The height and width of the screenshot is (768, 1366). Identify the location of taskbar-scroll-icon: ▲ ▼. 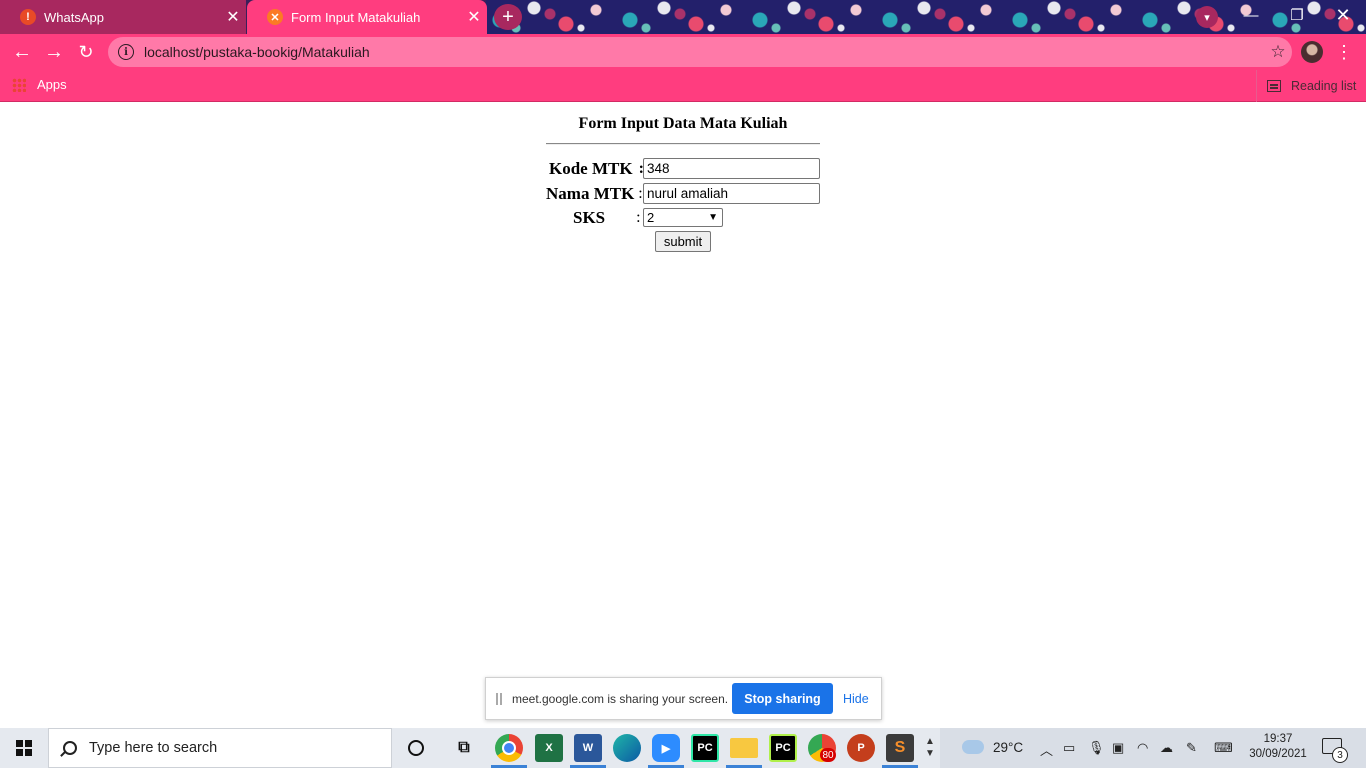
(930, 748).